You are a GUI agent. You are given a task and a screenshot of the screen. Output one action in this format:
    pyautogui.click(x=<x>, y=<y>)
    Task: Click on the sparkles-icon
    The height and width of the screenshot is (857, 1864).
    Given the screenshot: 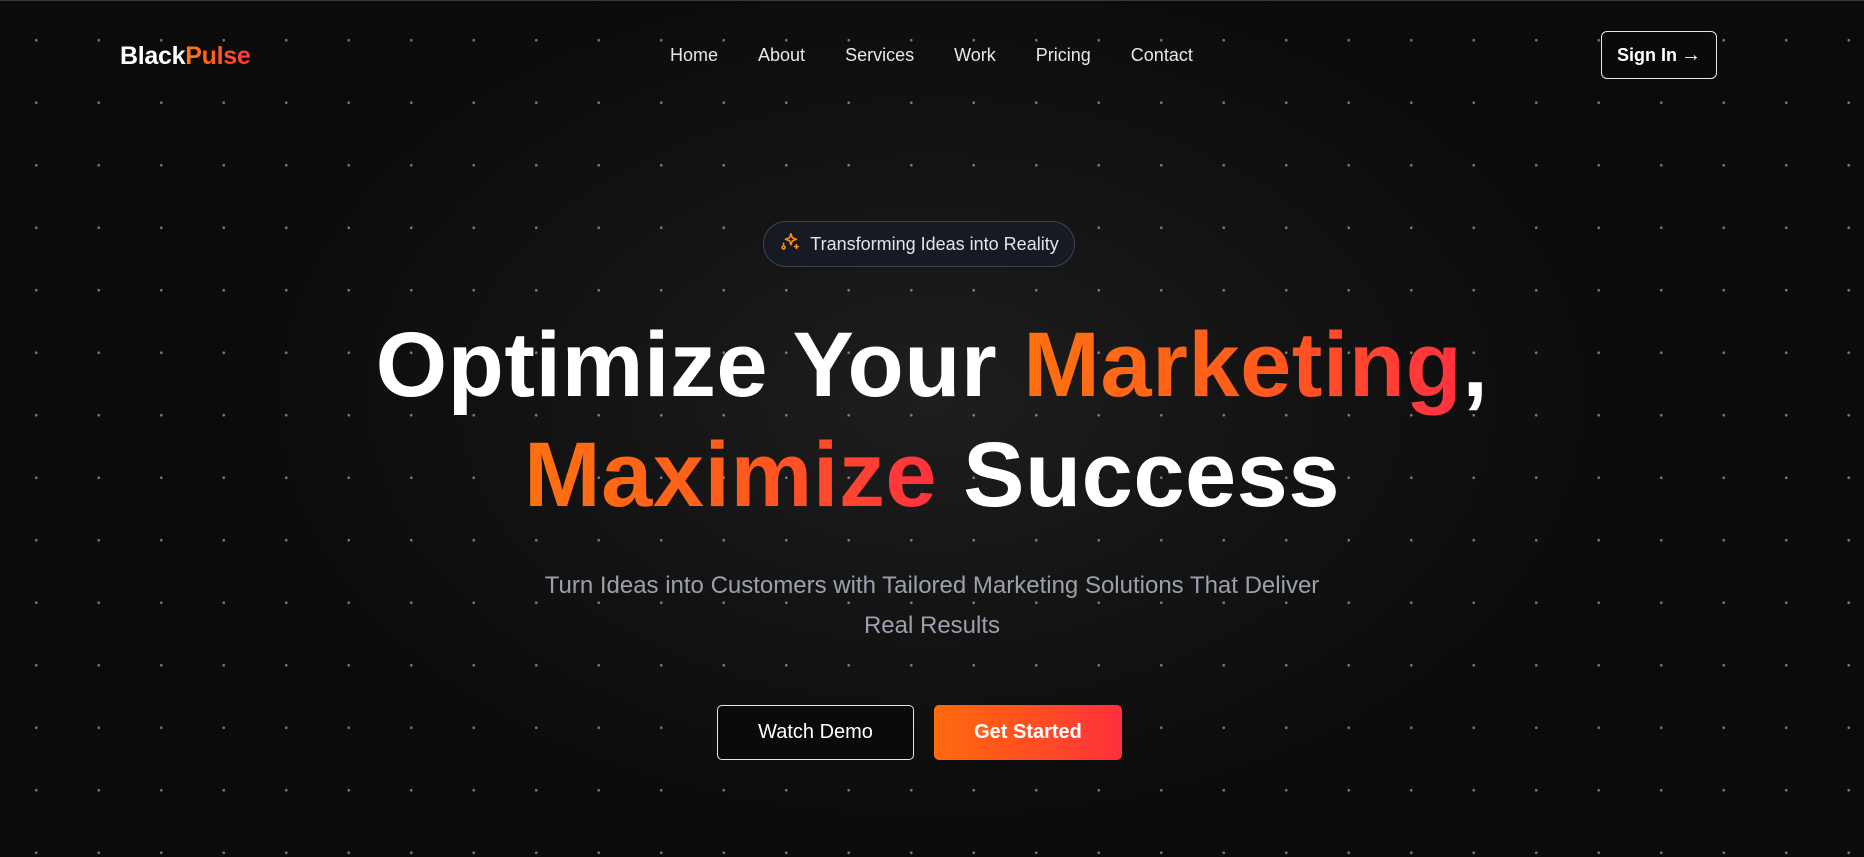 What is the action you would take?
    pyautogui.click(x=790, y=244)
    